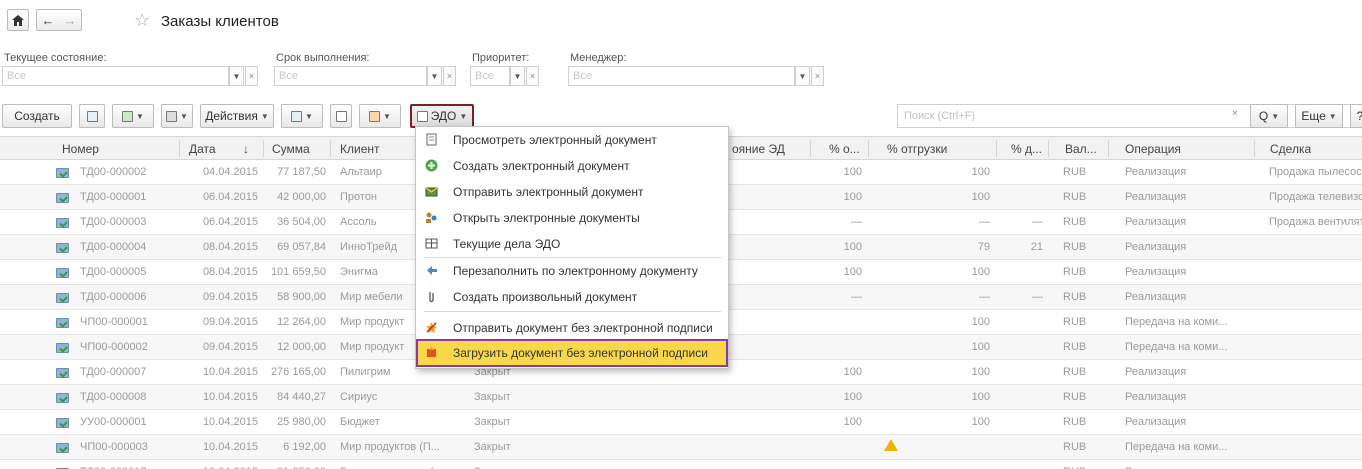  What do you see at coordinates (70, 20) in the screenshot?
I see `forward-button: →` at bounding box center [70, 20].